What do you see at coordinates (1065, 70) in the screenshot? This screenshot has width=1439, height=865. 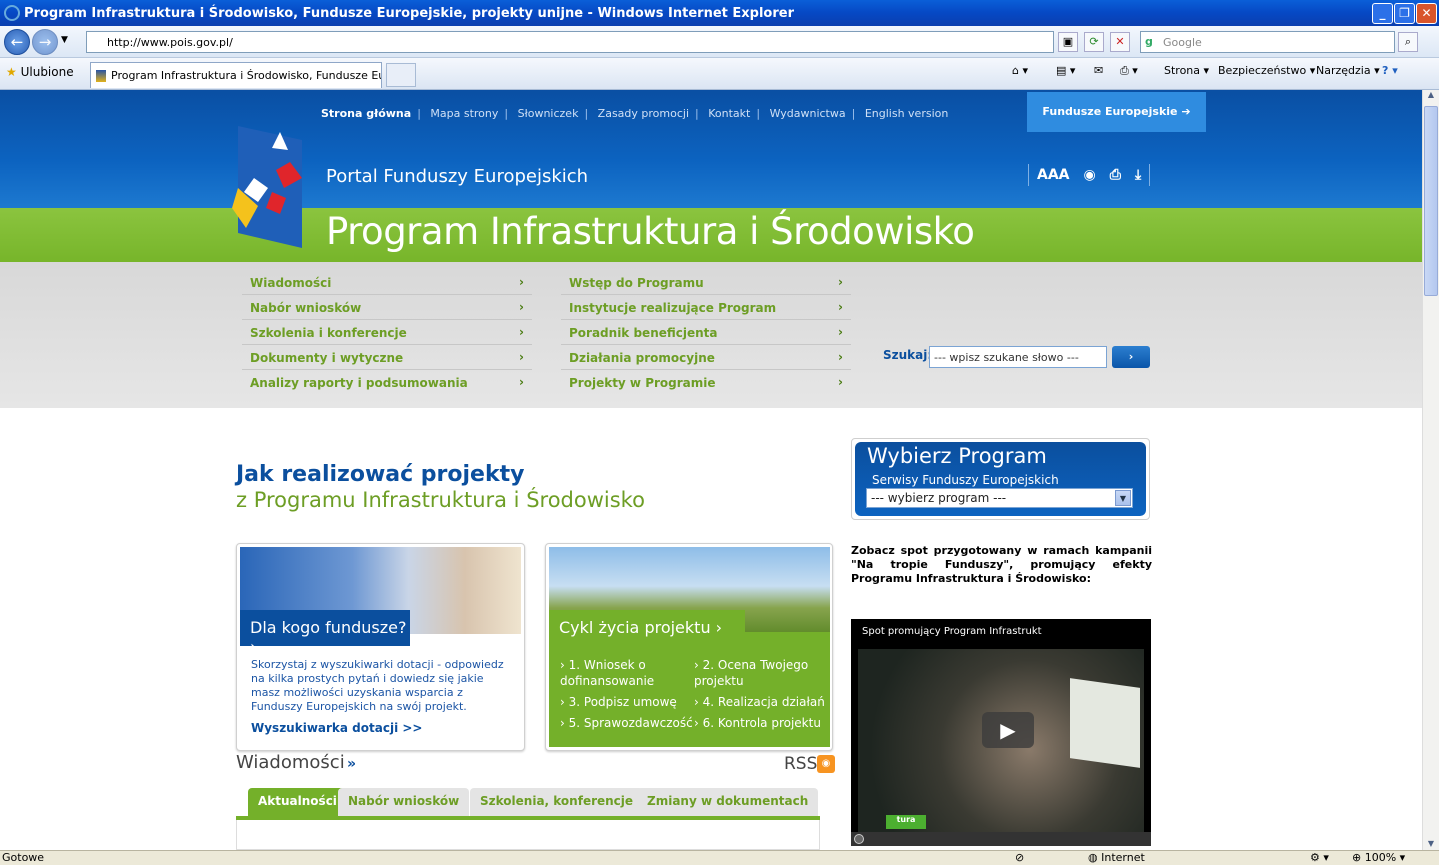 I see `feeds-icon: ▤ ▾` at bounding box center [1065, 70].